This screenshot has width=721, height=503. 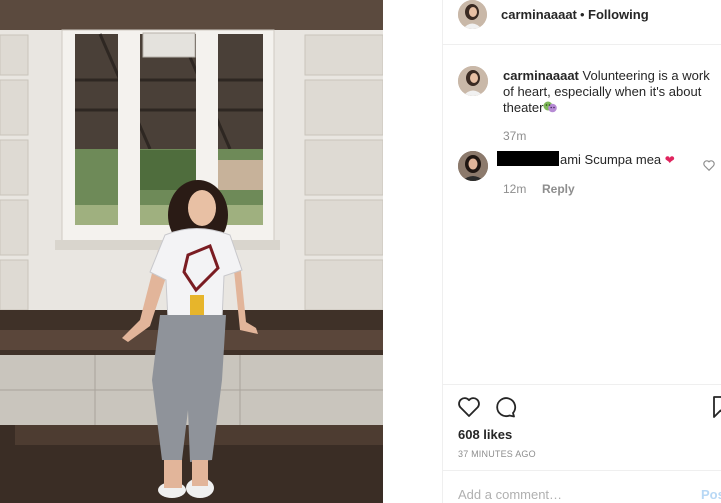 I want to click on post-time-ago: 37 MINUTES AGO, so click(x=497, y=454).